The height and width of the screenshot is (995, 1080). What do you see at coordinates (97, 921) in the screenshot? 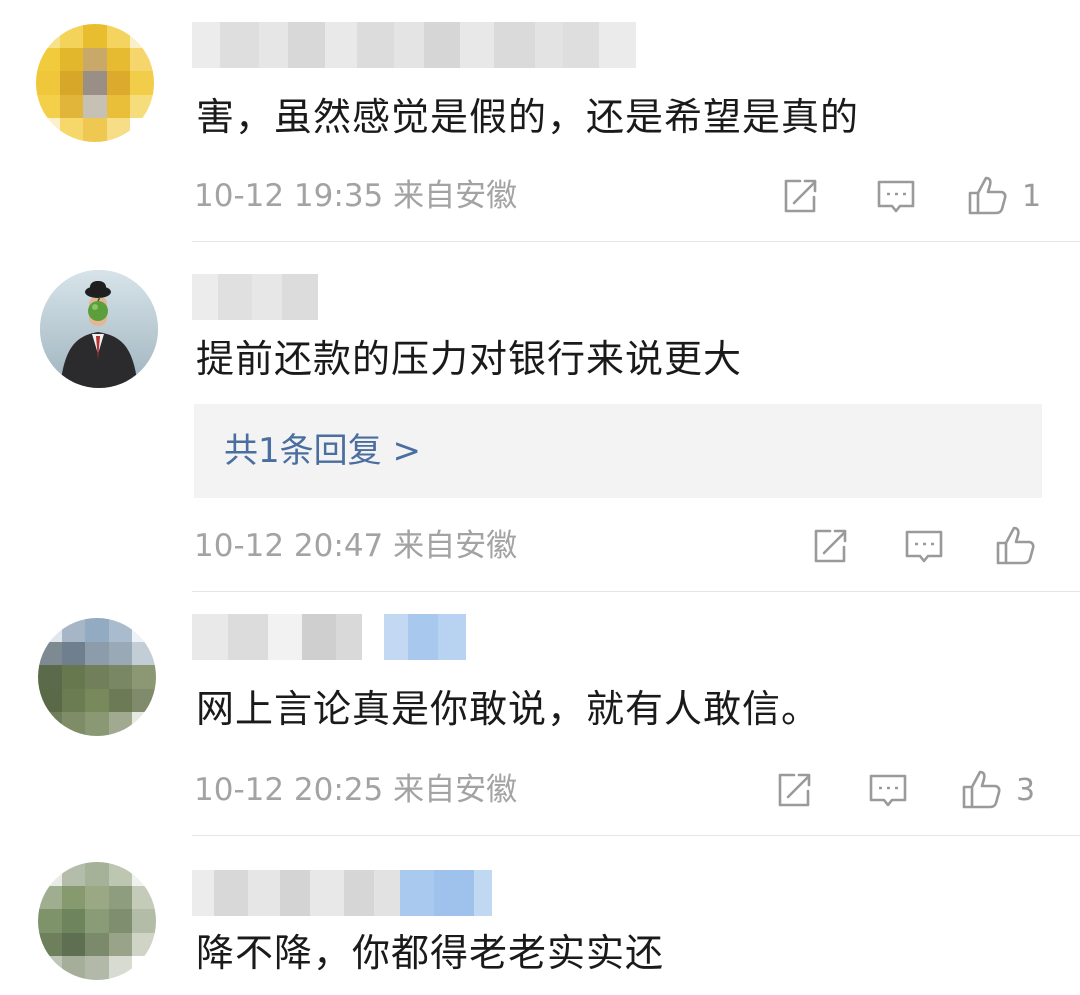
I see `avatar` at bounding box center [97, 921].